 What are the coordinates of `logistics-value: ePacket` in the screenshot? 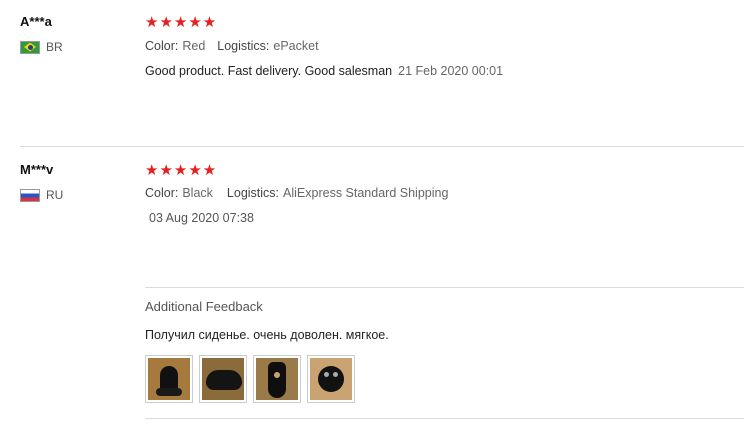 It's located at (296, 46).